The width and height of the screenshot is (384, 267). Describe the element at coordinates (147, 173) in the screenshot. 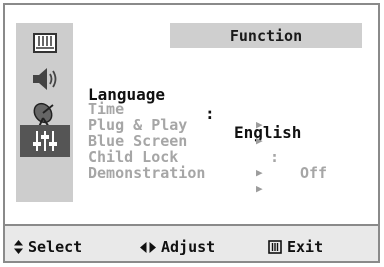

I see `menu-item-label: Demonstration` at that location.